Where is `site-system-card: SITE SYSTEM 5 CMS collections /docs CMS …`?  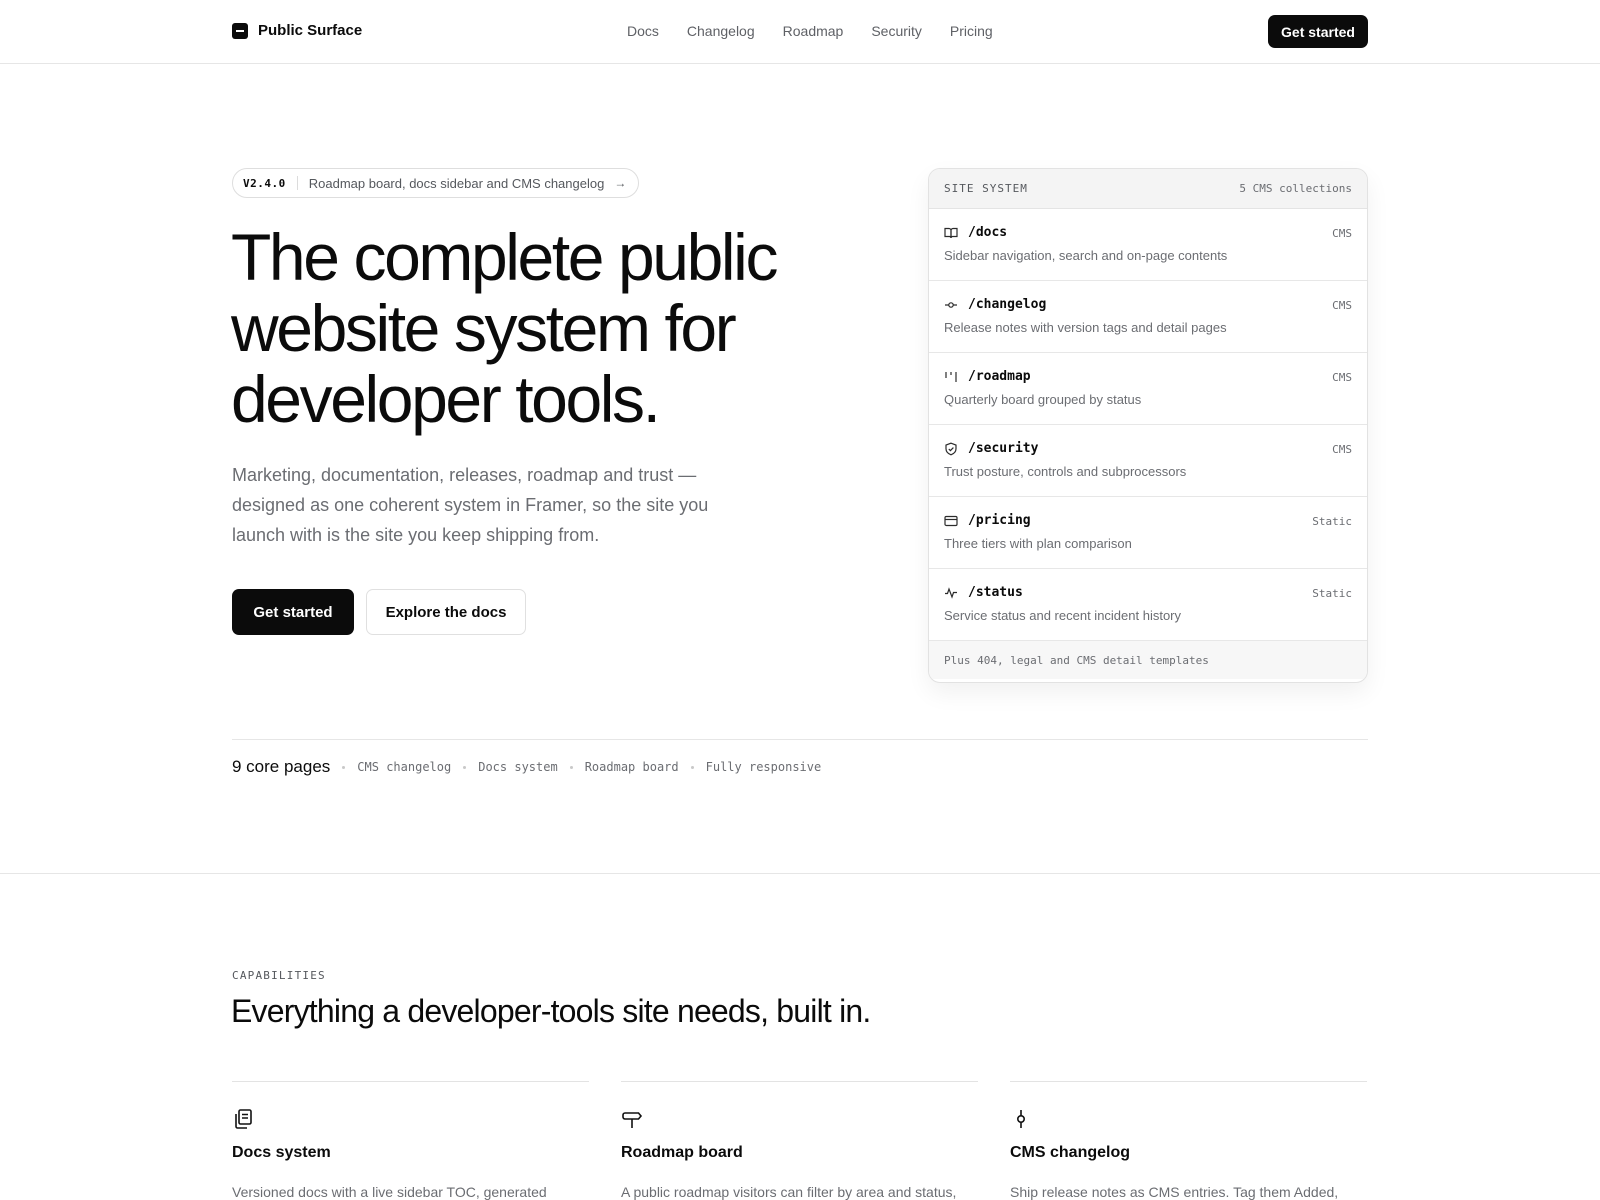
site-system-card: SITE SYSTEM 5 CMS collections /docs CMS … is located at coordinates (1148, 425).